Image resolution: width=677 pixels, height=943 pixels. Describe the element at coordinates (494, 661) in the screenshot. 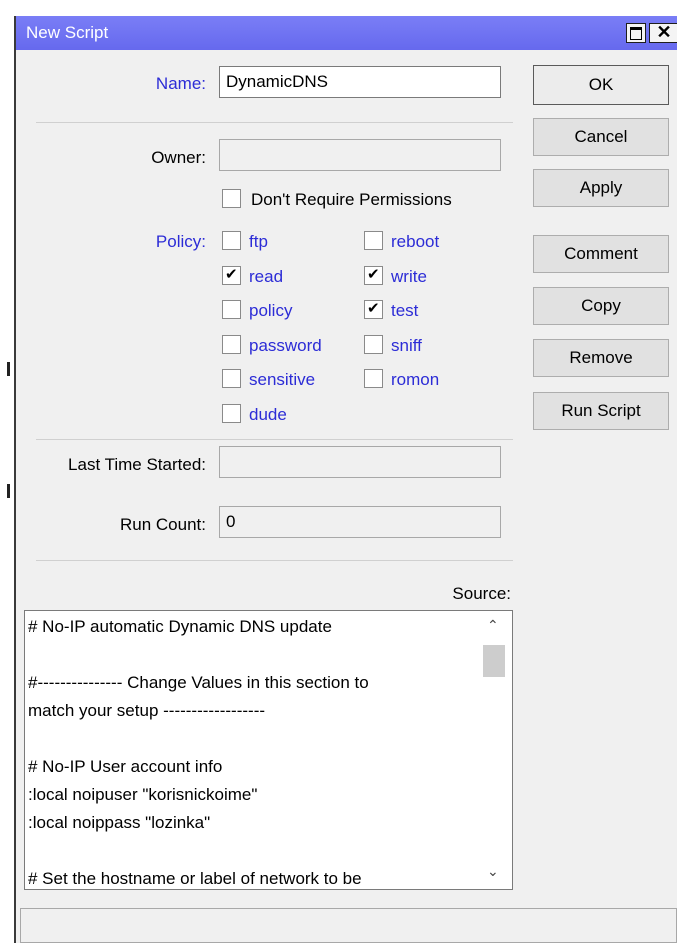

I see `scroll-thumb` at that location.